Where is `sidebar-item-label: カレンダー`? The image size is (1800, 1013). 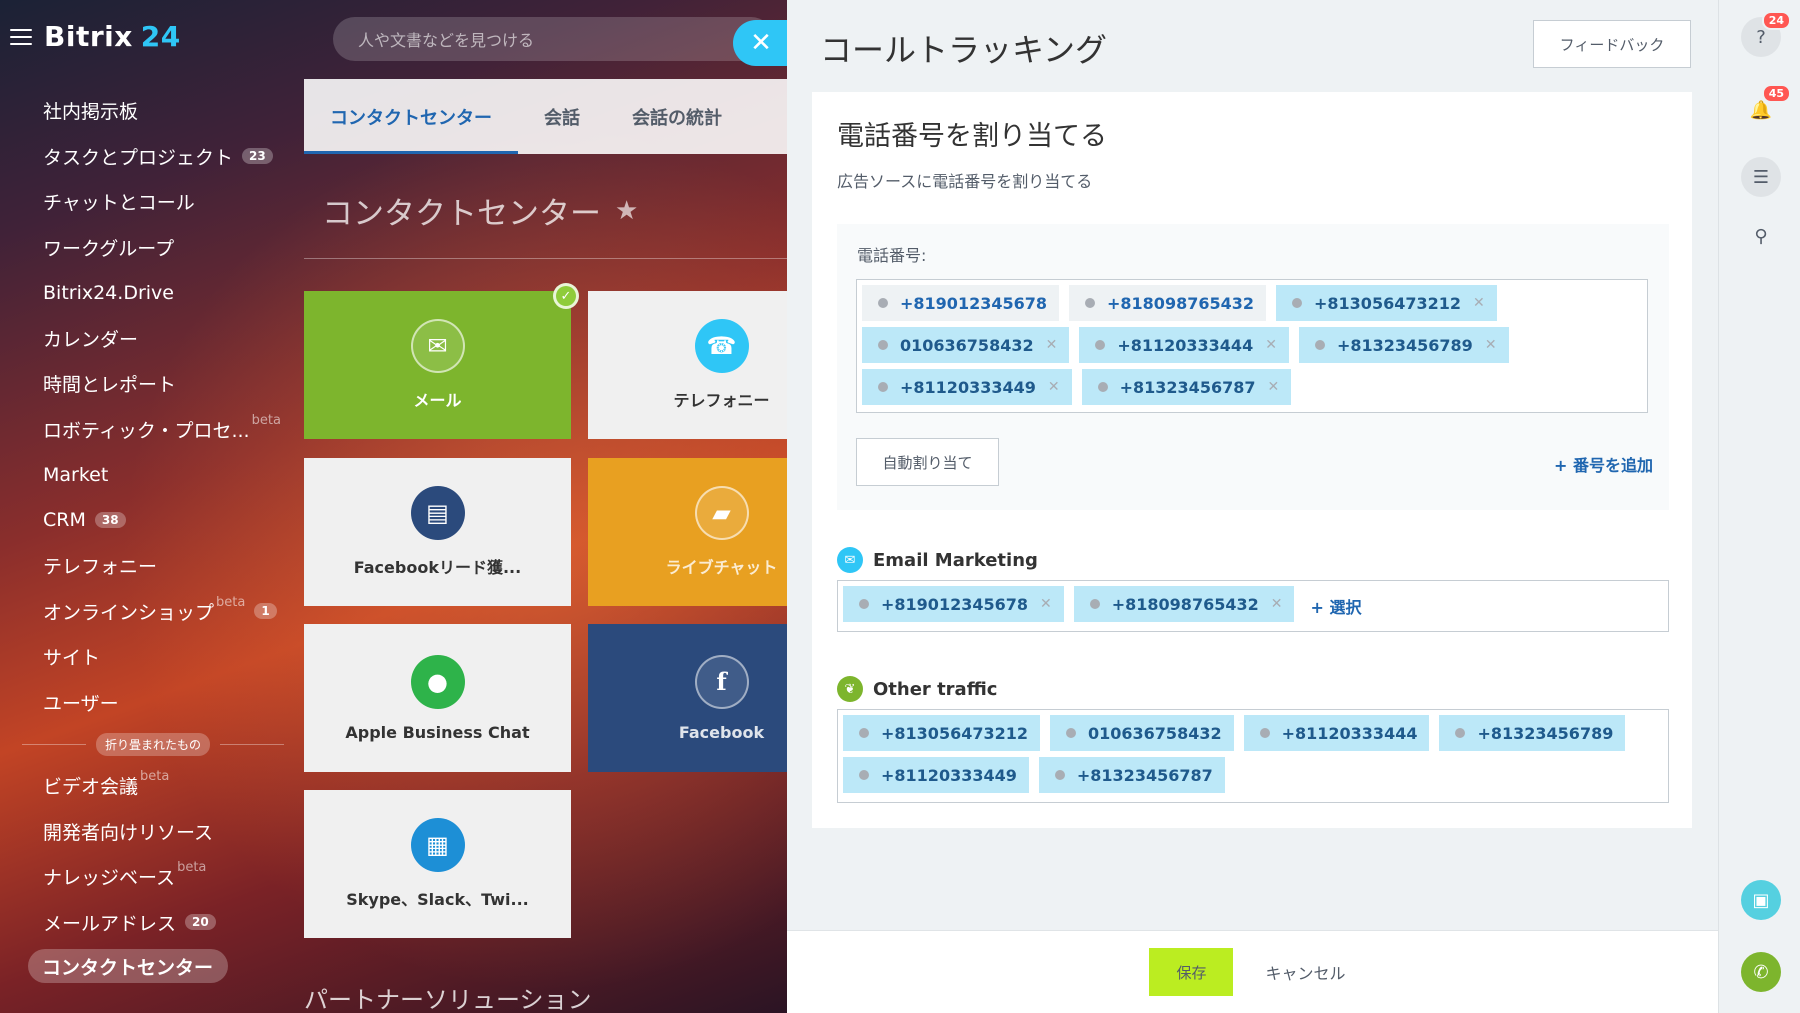
sidebar-item-label: カレンダー is located at coordinates (91, 339).